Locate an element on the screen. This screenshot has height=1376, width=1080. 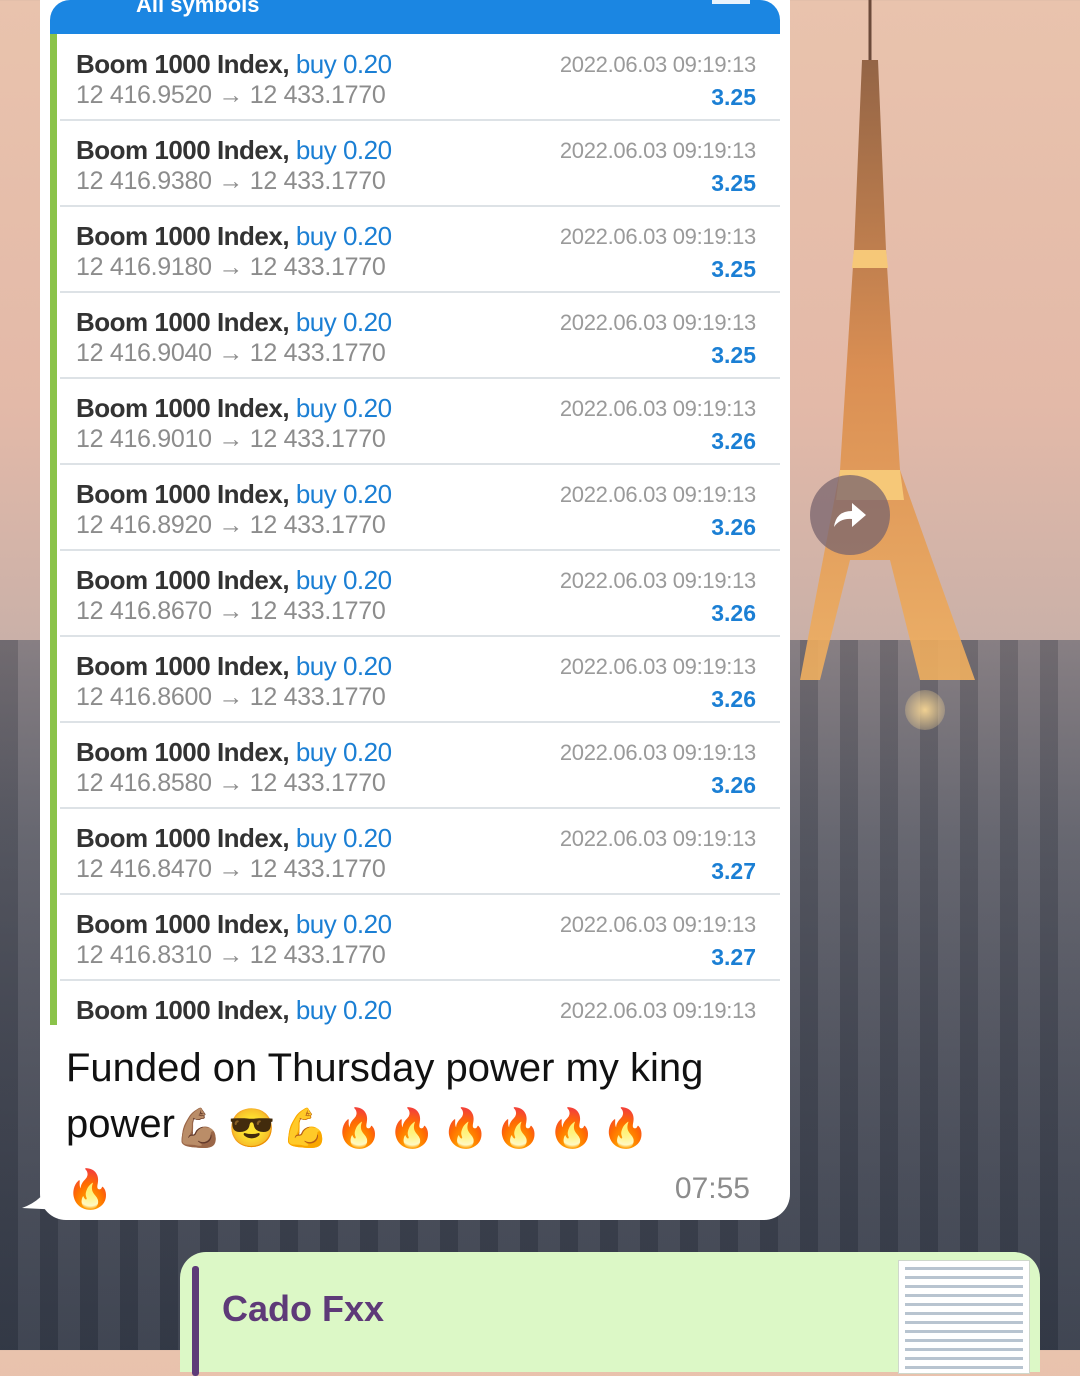
fire-emoji: 🔥 is located at coordinates (90, 1190).